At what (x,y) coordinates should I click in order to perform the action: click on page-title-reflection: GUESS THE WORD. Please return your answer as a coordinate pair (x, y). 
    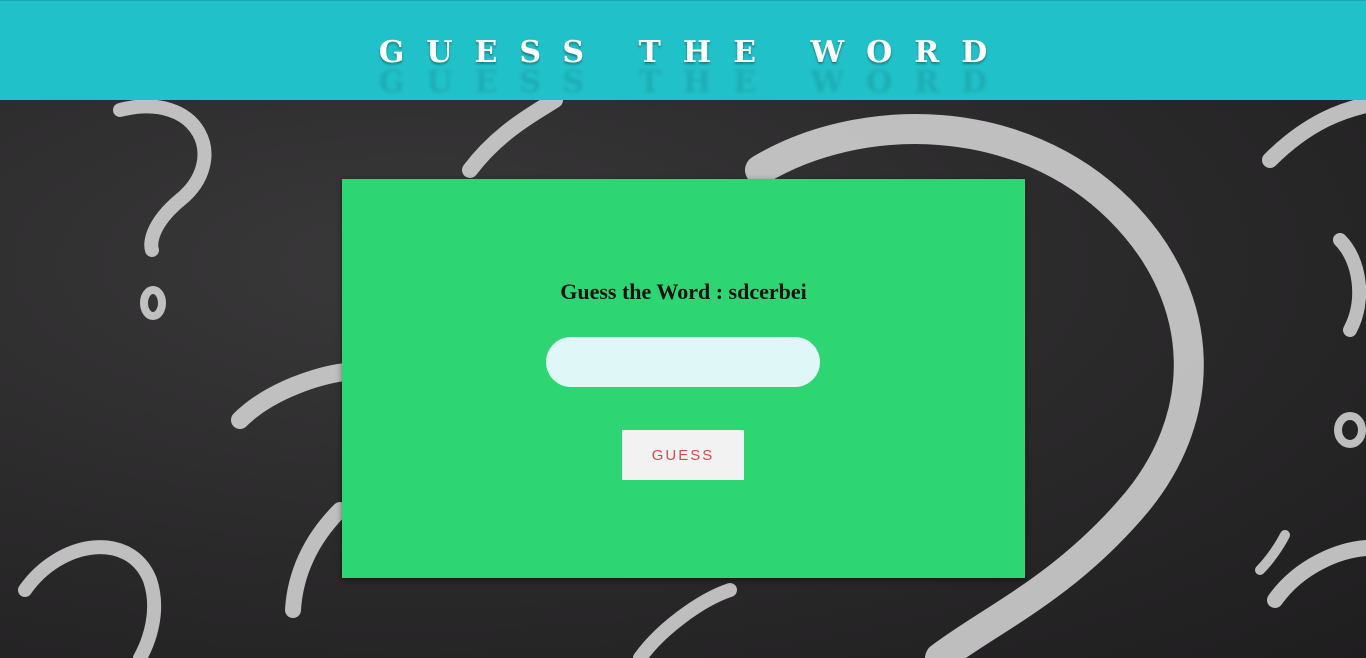
    Looking at the image, I should click on (694, 80).